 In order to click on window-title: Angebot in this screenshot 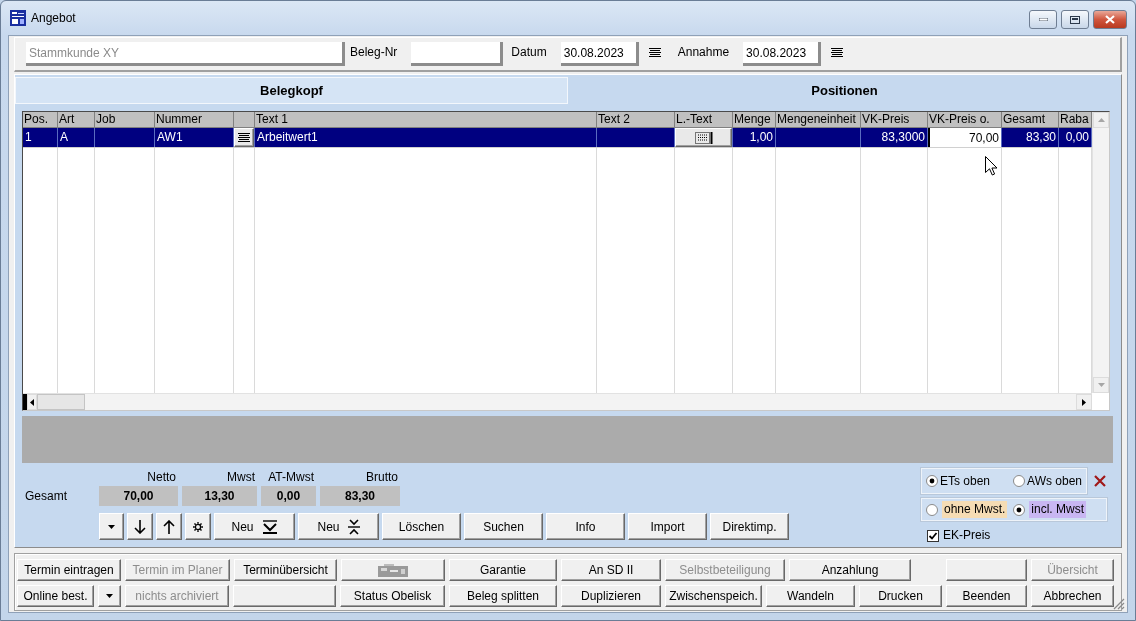, I will do `click(53, 18)`.